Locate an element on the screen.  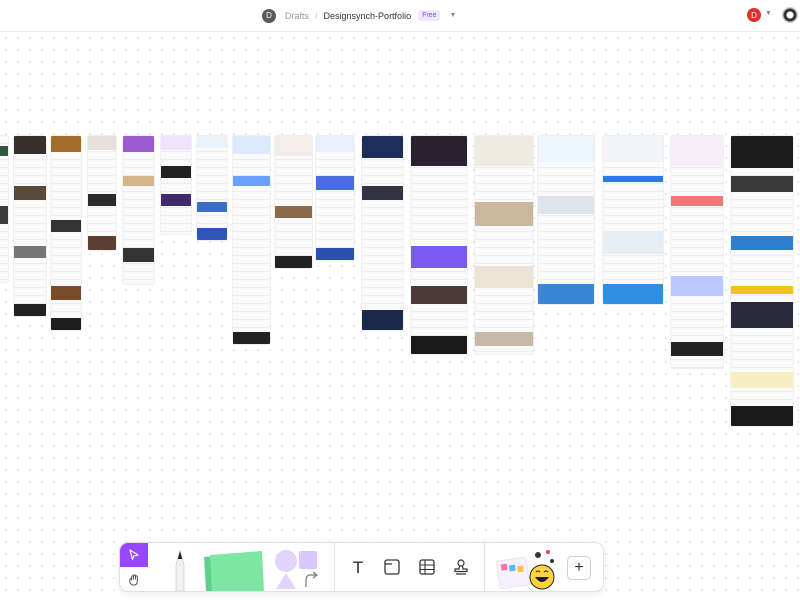
file-name: Designsynch-Portfolio is located at coordinates (368, 16).